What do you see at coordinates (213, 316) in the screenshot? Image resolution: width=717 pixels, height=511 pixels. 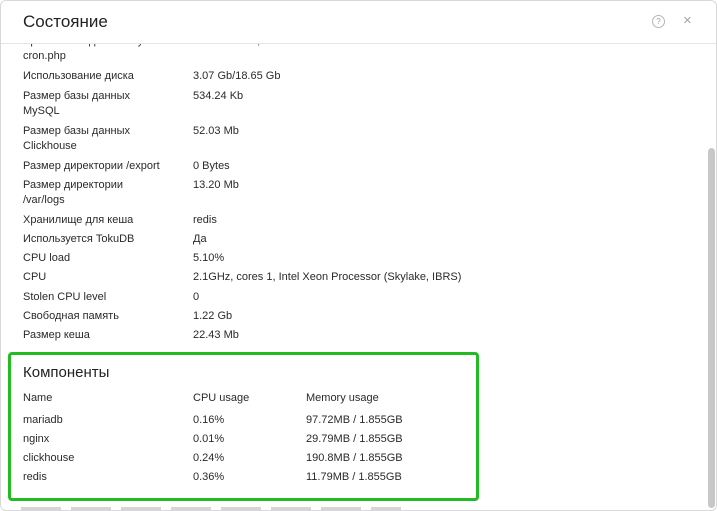 I see `status-value: 1.22 Gb` at bounding box center [213, 316].